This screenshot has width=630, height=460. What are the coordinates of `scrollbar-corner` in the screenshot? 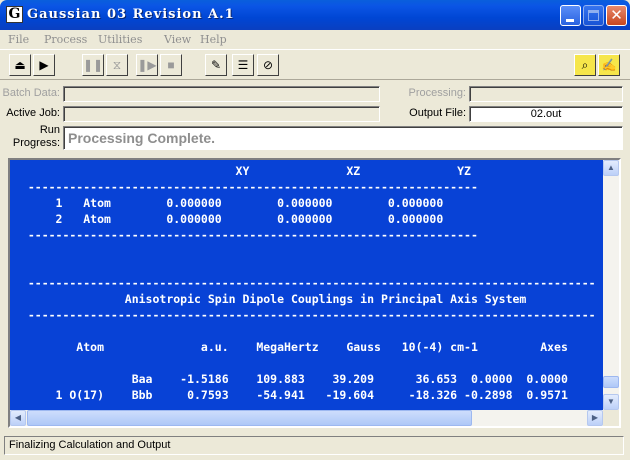 It's located at (611, 418).